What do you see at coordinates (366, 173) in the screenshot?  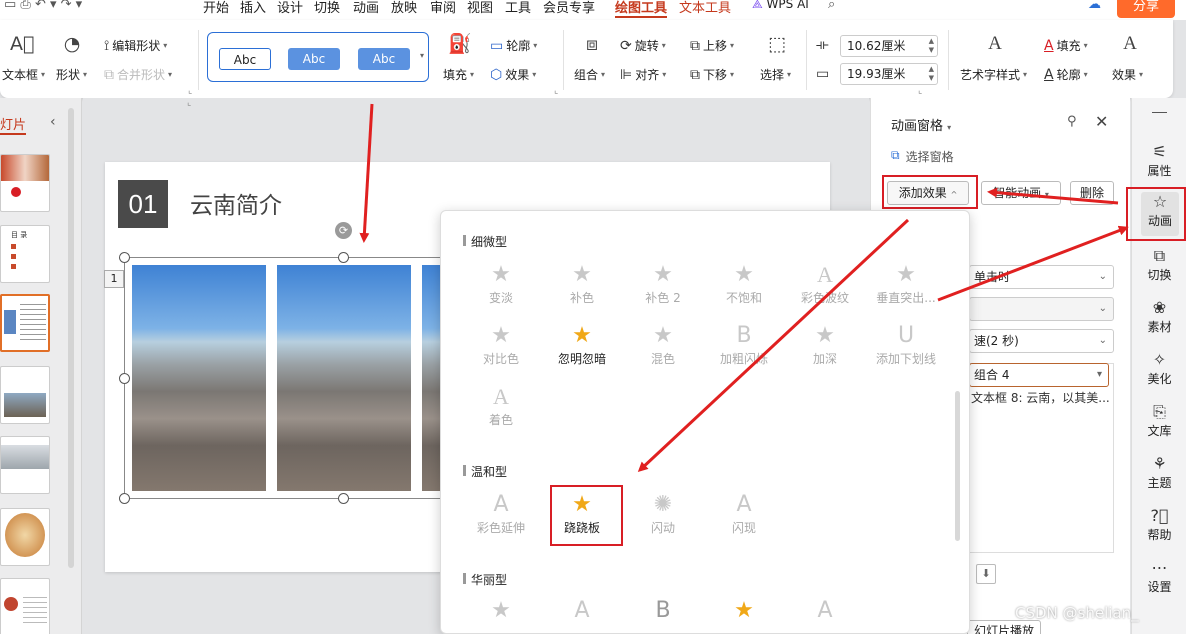 I see `arrow-to-selection` at bounding box center [366, 173].